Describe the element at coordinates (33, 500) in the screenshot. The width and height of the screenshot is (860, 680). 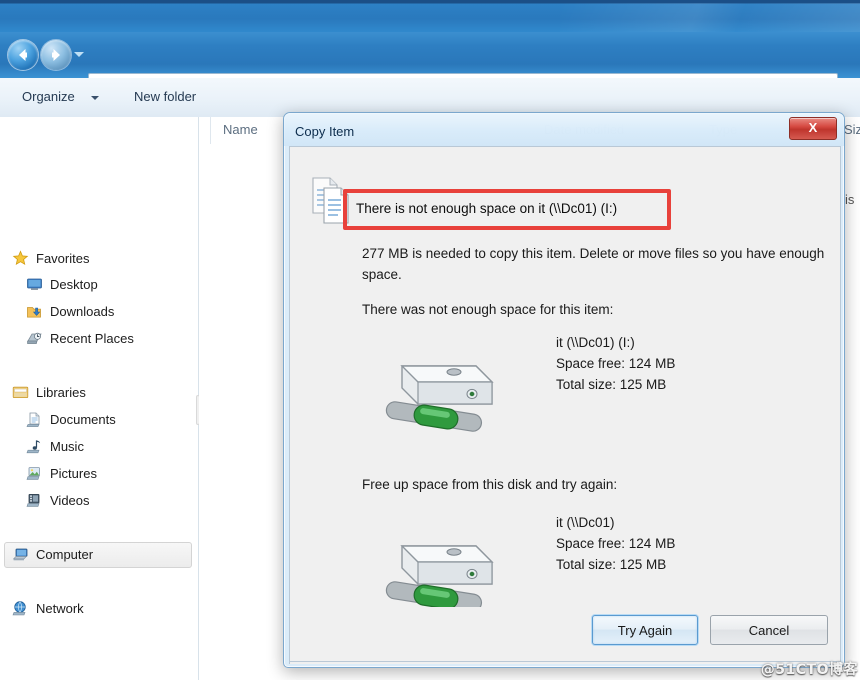
I see `videos-icon` at that location.